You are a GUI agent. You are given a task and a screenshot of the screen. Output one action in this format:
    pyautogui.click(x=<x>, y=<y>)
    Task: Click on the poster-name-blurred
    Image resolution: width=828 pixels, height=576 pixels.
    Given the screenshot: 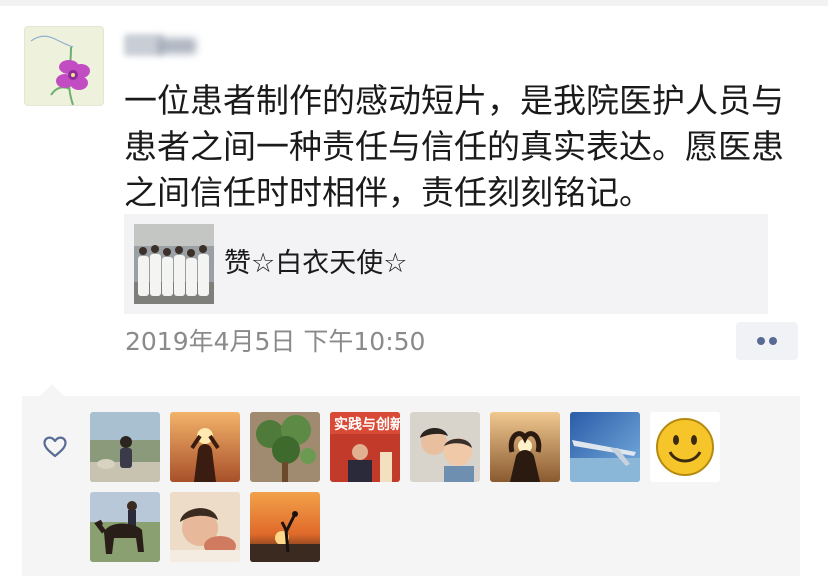 What is the action you would take?
    pyautogui.click(x=162, y=44)
    